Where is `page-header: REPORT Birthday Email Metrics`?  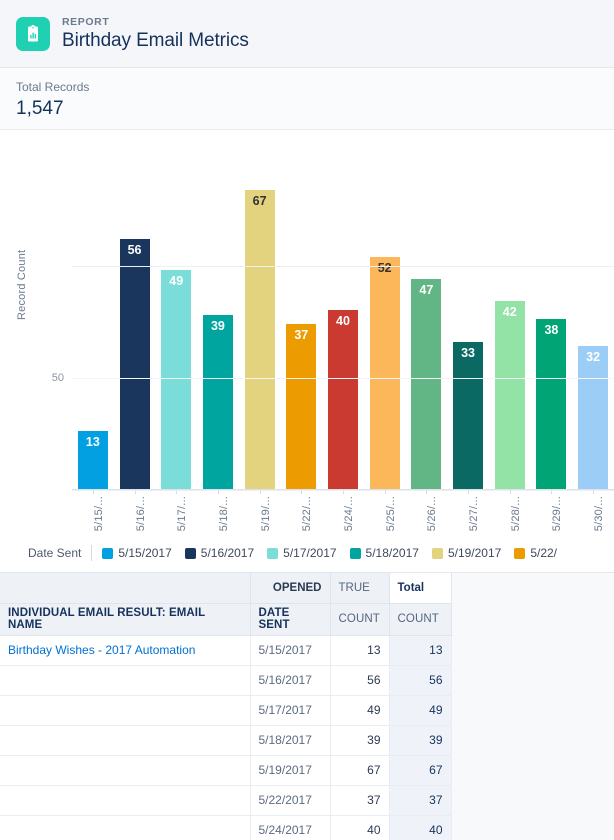 page-header: REPORT Birthday Email Metrics is located at coordinates (307, 34).